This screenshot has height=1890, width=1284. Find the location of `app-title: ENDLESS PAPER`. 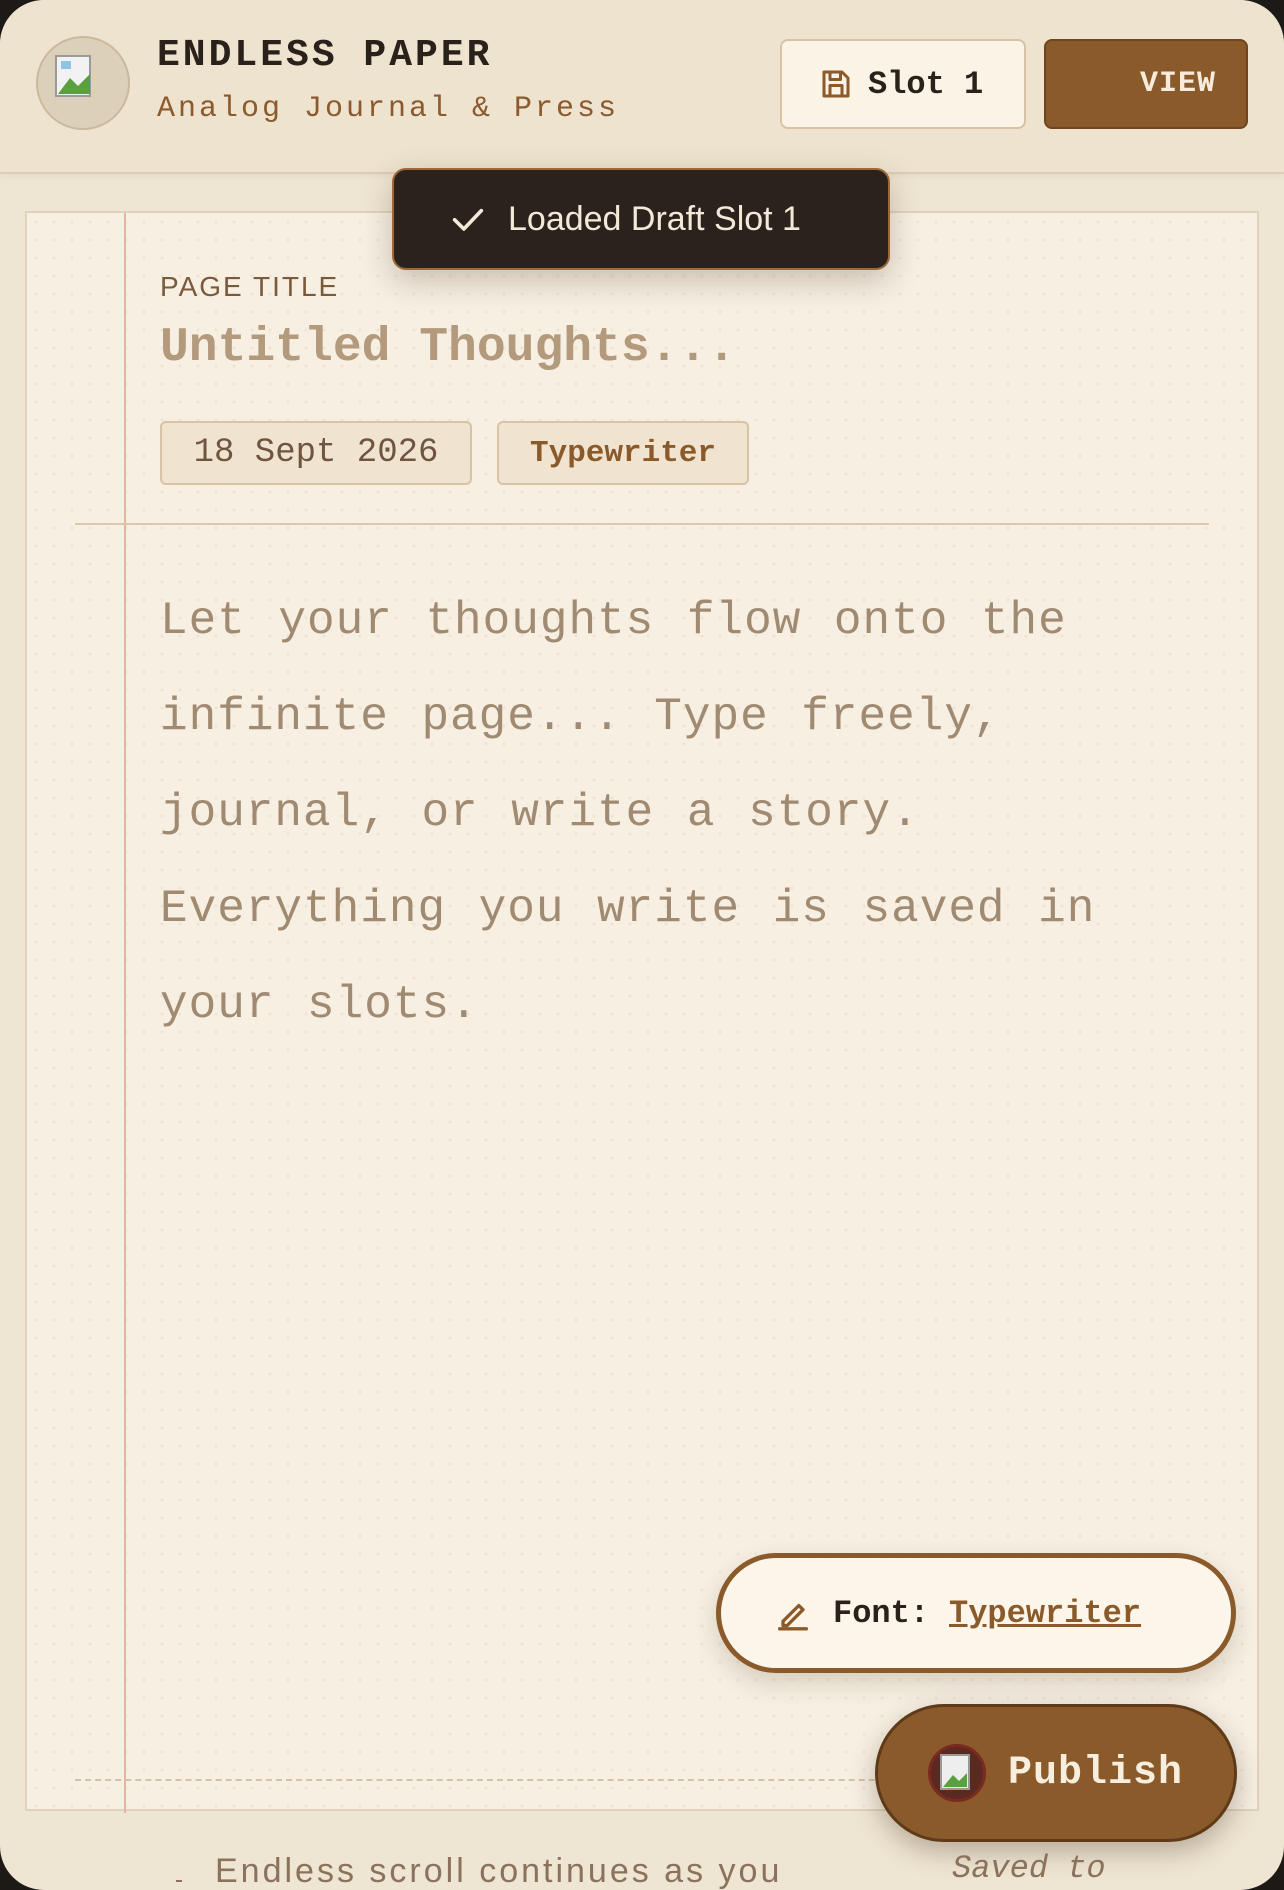

app-title: ENDLESS PAPER is located at coordinates (325, 55).